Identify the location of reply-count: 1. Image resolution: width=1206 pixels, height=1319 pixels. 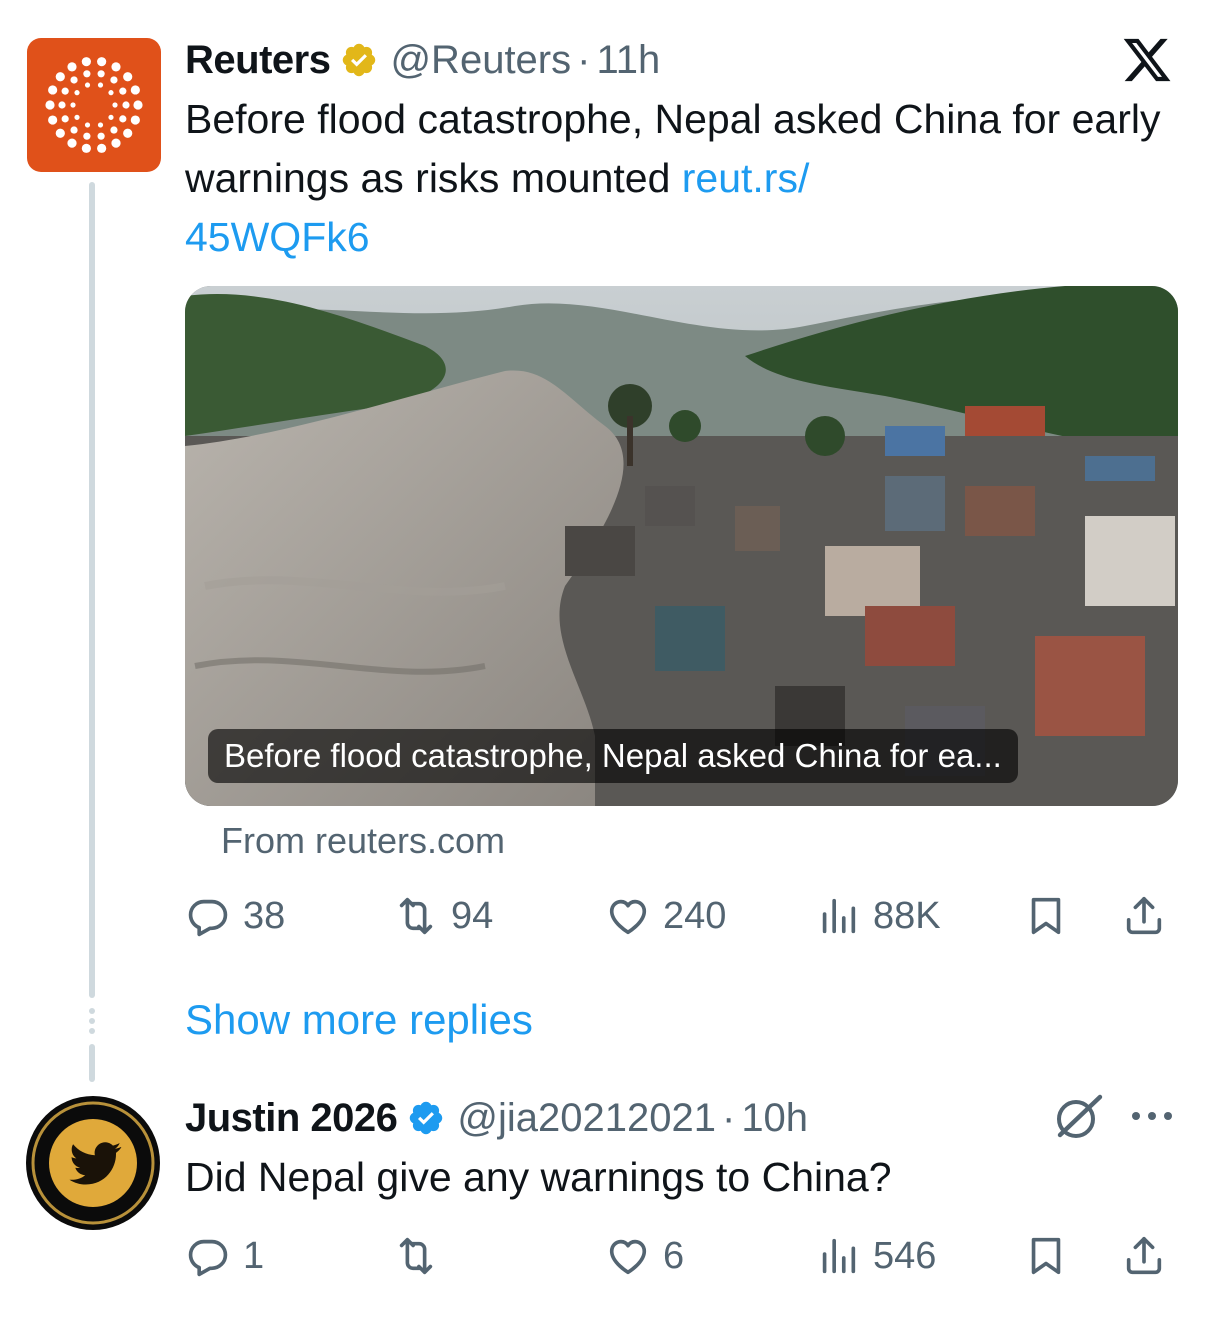
(254, 1255).